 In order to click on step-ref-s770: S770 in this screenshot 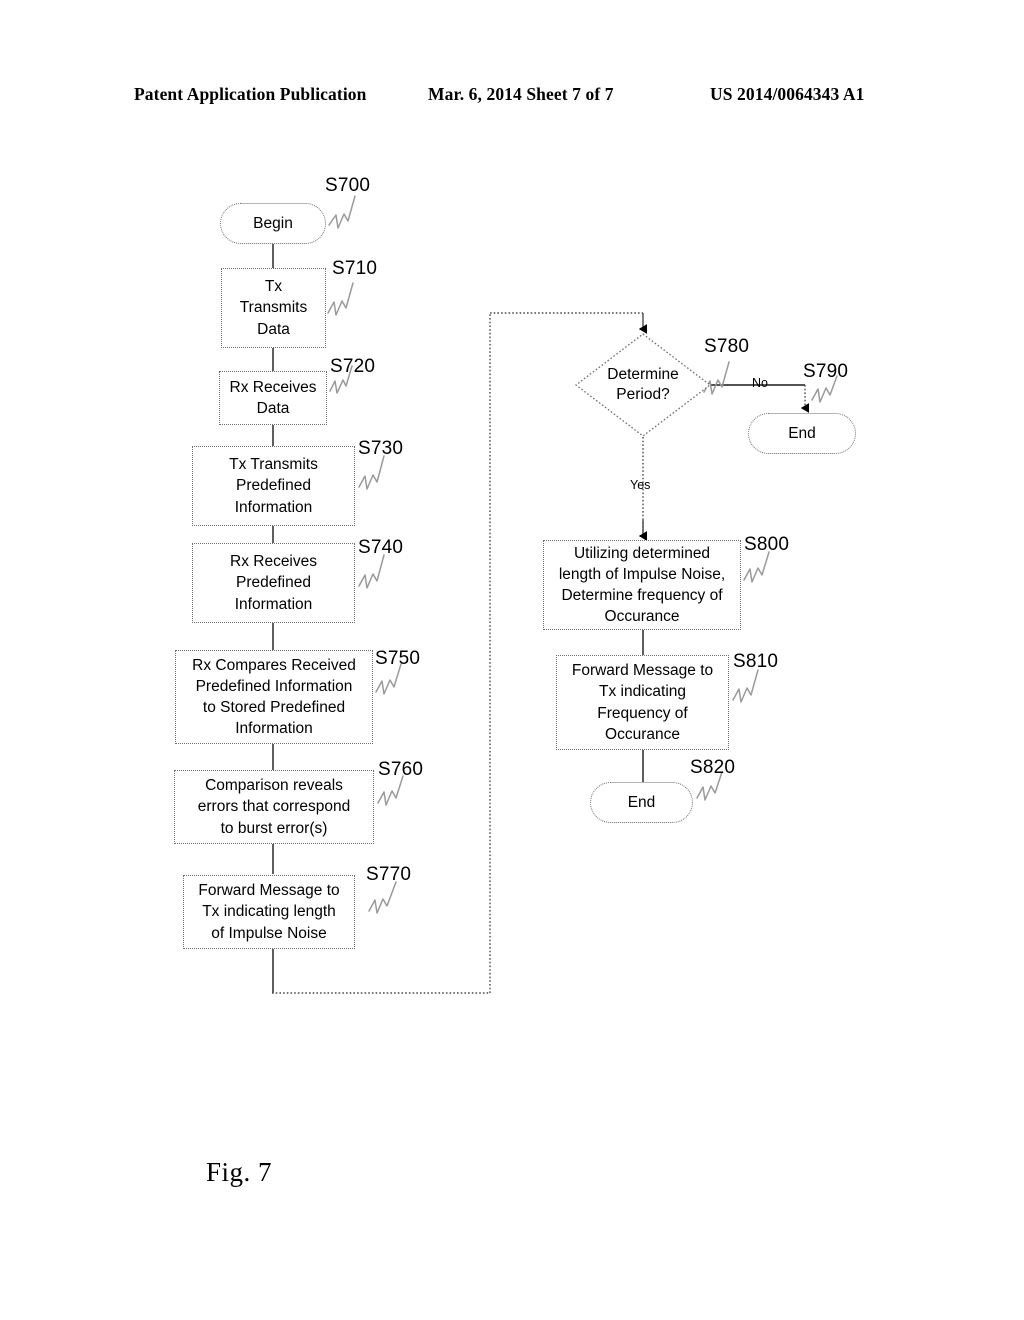, I will do `click(389, 874)`.